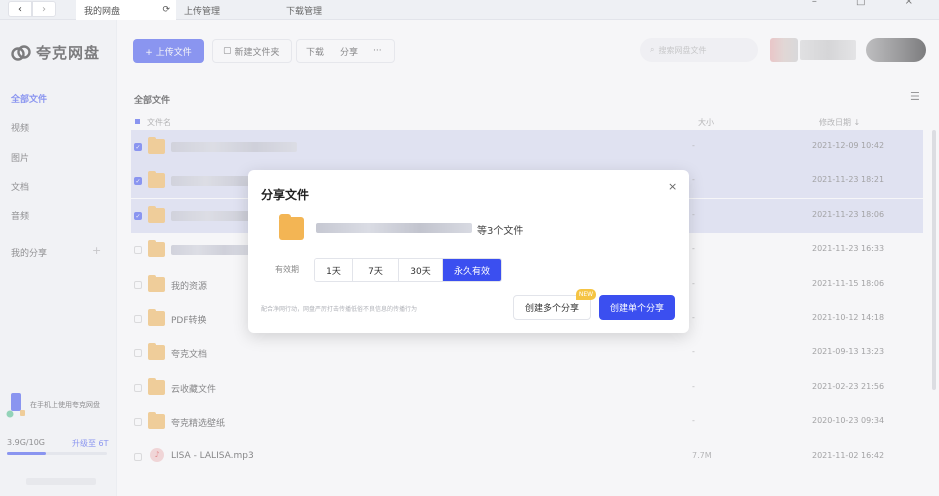 The height and width of the screenshot is (496, 939). What do you see at coordinates (287, 269) in the screenshot?
I see `validity-label: 有效期` at bounding box center [287, 269].